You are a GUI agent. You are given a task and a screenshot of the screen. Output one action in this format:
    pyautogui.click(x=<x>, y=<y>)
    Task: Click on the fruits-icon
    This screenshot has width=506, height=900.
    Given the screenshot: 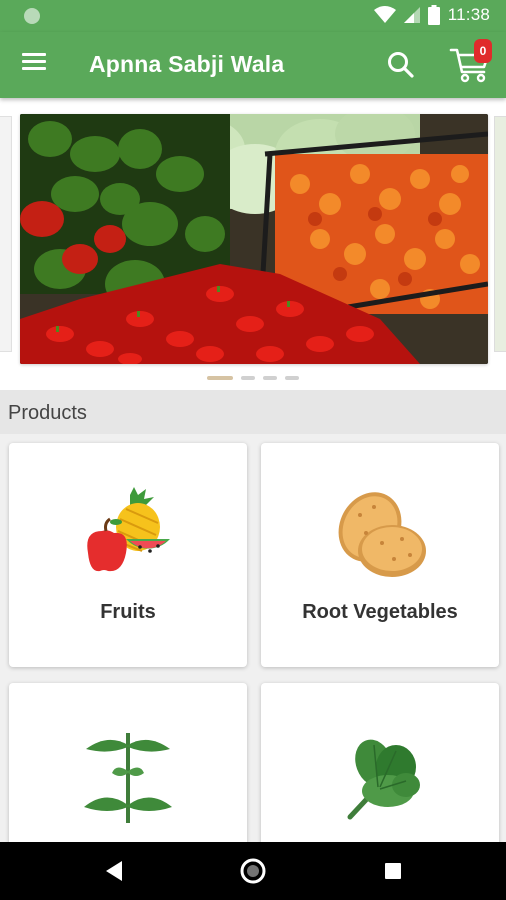 What is the action you would take?
    pyautogui.click(x=128, y=529)
    